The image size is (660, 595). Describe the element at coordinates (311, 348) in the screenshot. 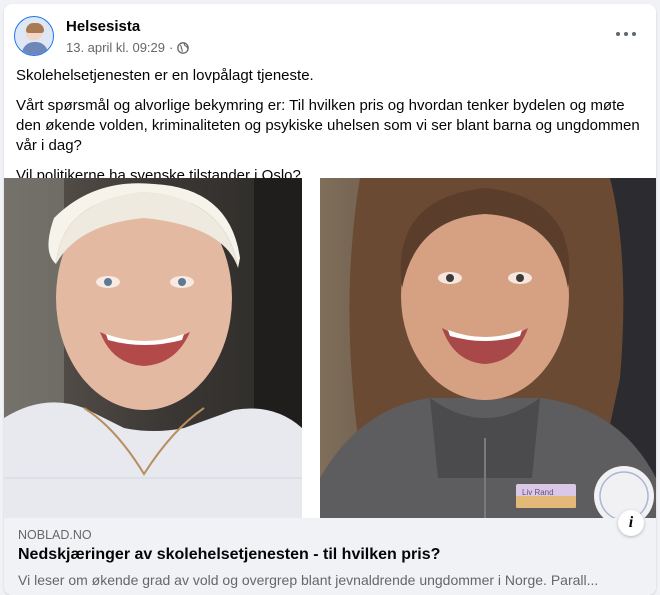

I see `photo-gap` at that location.